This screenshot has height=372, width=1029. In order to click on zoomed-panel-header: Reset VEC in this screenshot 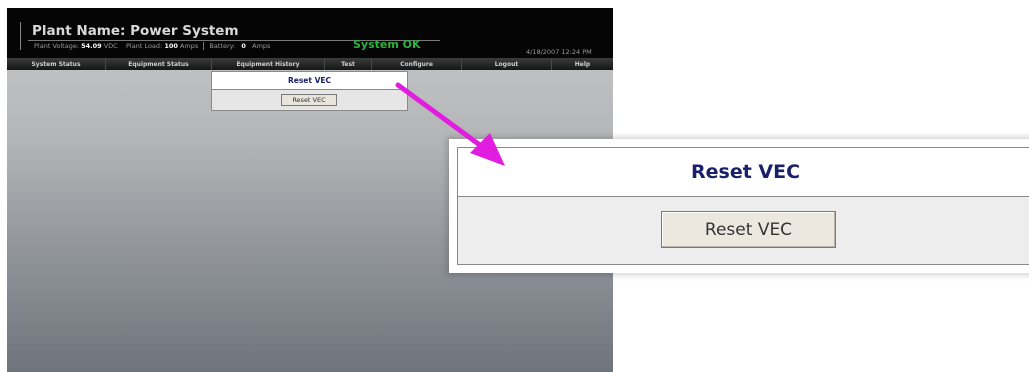, I will do `click(743, 172)`.